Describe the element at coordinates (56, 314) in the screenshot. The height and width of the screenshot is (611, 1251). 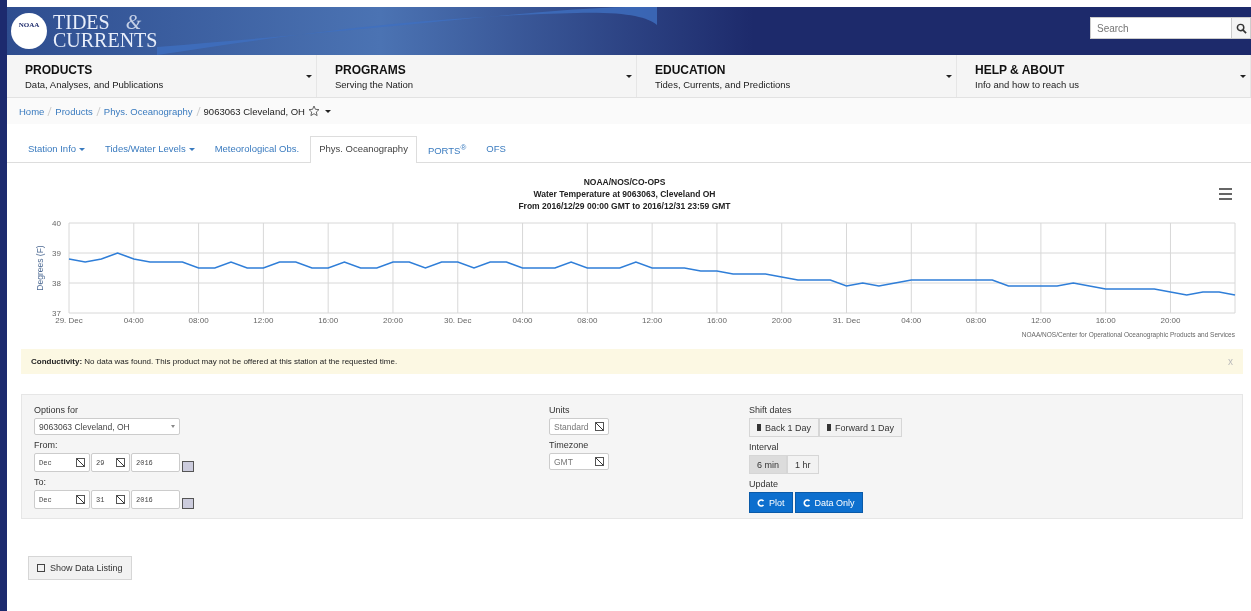
I see `y-tick-label: 37` at that location.